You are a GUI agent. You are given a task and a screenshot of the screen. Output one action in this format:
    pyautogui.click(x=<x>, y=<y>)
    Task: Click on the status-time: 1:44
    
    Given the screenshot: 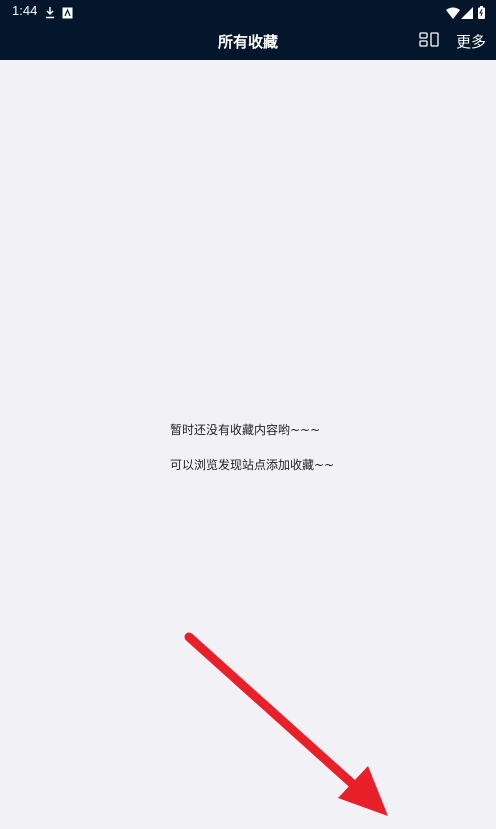 What is the action you would take?
    pyautogui.click(x=25, y=10)
    